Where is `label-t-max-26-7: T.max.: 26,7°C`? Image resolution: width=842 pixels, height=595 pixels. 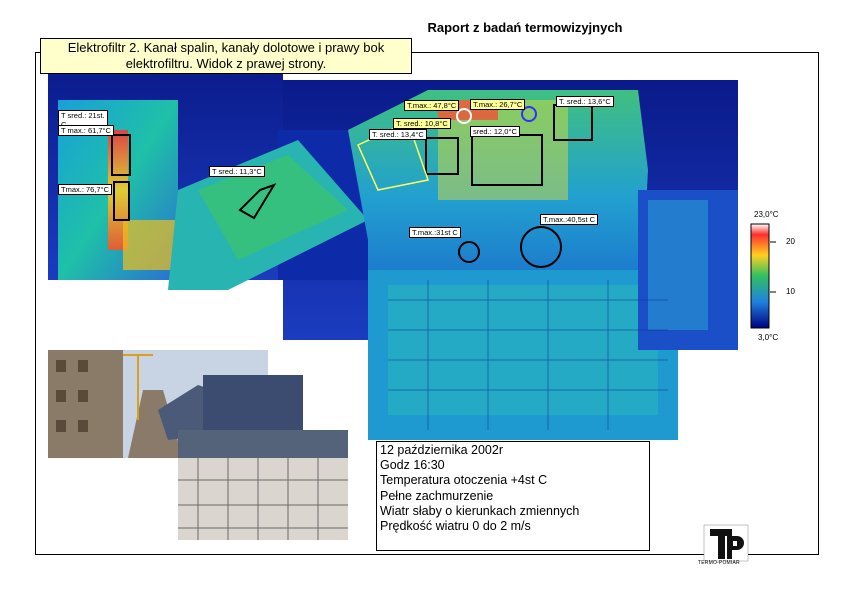
label-t-max-26-7: T.max.: 26,7°C is located at coordinates (498, 104).